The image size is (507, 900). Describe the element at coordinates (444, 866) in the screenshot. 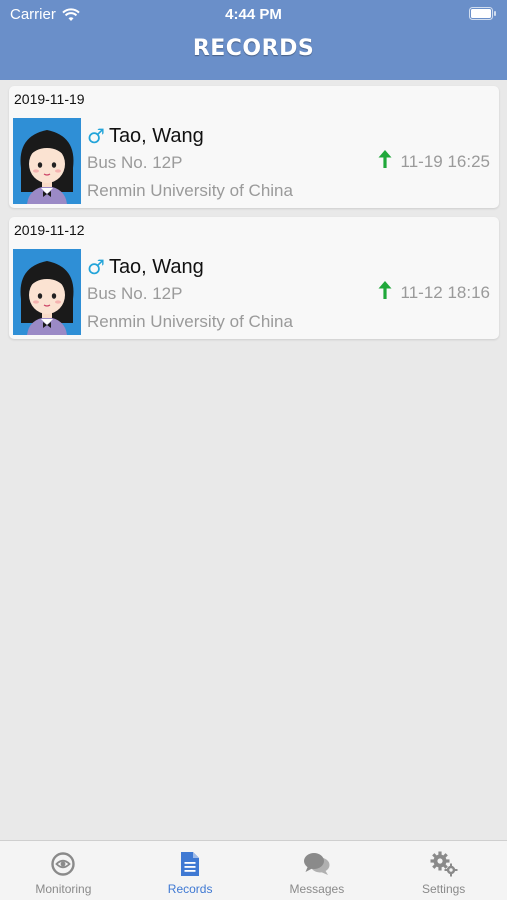

I see `settings-icon` at that location.